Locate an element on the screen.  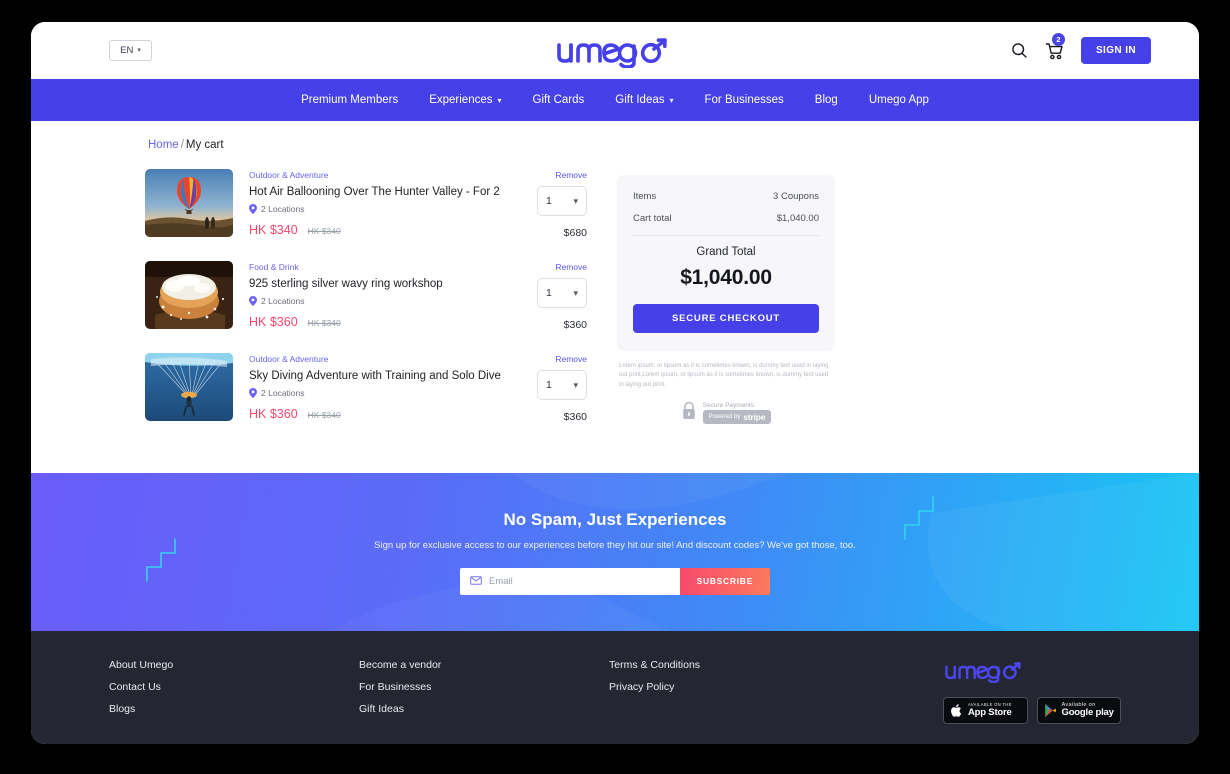
language-label: EN is located at coordinates (127, 50).